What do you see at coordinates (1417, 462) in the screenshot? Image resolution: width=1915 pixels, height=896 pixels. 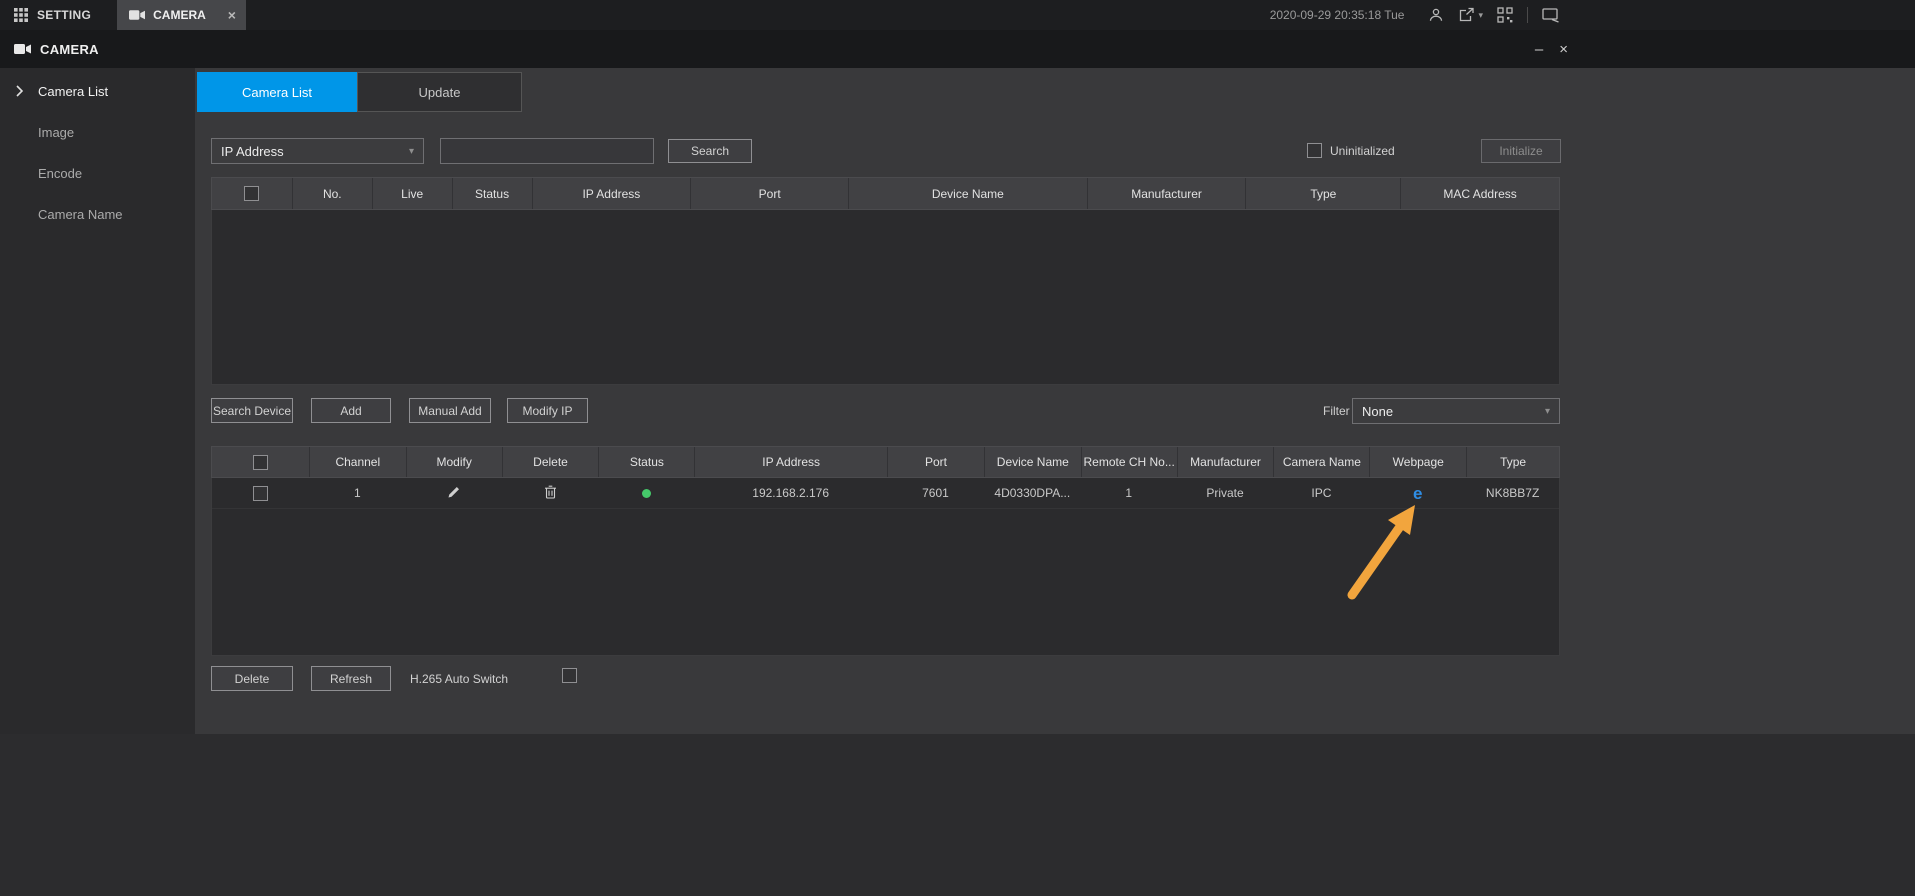 I see `column-header: Webpage` at bounding box center [1417, 462].